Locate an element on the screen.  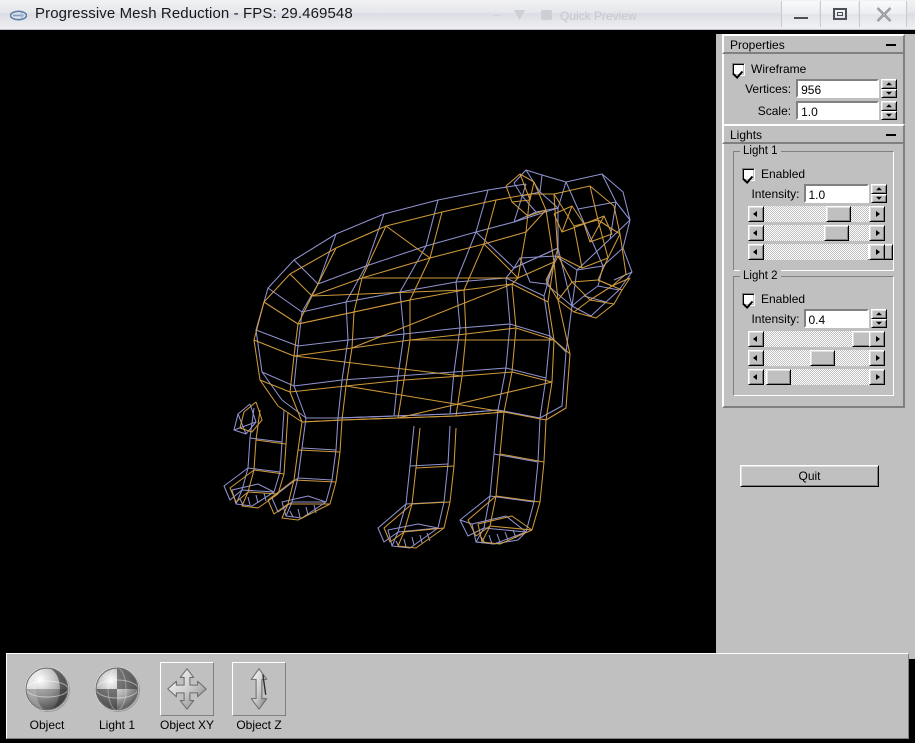
light-2-spin-down-icon is located at coordinates (879, 323).